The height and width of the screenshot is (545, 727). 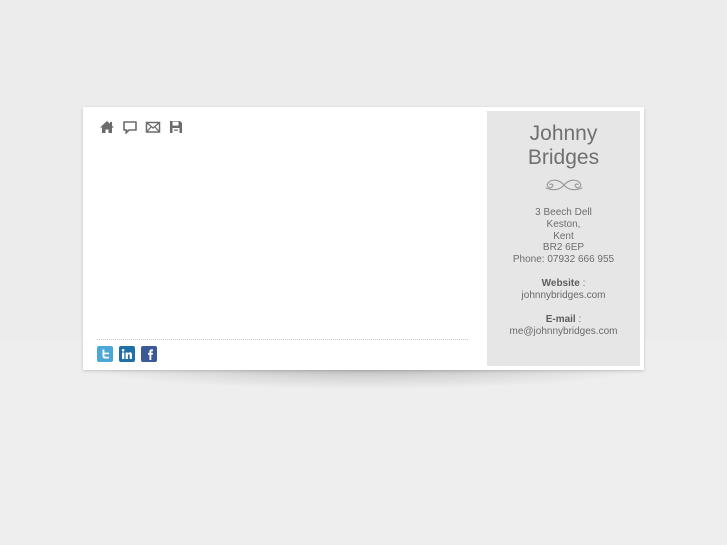 What do you see at coordinates (563, 224) in the screenshot?
I see `address-line: Keston,` at bounding box center [563, 224].